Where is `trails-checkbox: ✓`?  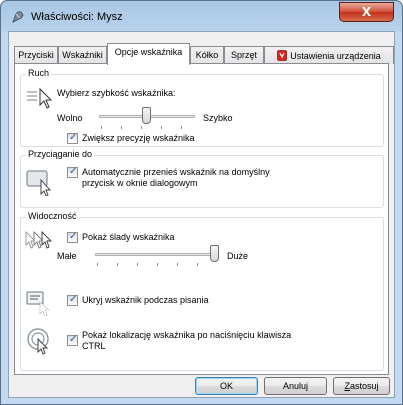
trails-checkbox: ✓ is located at coordinates (72, 237).